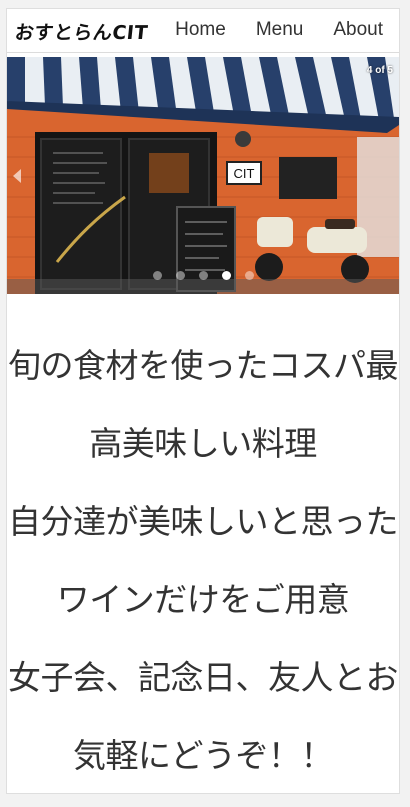 The height and width of the screenshot is (807, 410). Describe the element at coordinates (203, 755) in the screenshot. I see `intro-line: 気軽にどうぞ！！` at that location.